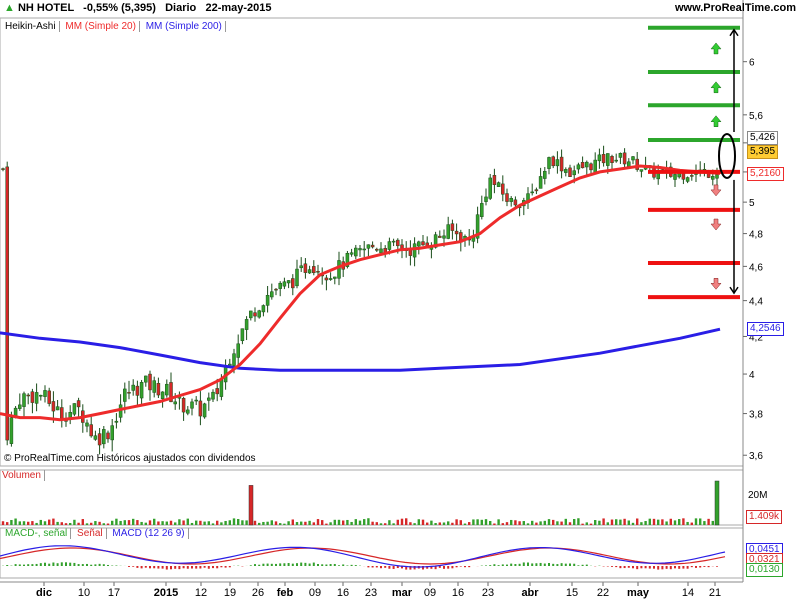  I want to click on x-tick-label: 12, so click(201, 593).